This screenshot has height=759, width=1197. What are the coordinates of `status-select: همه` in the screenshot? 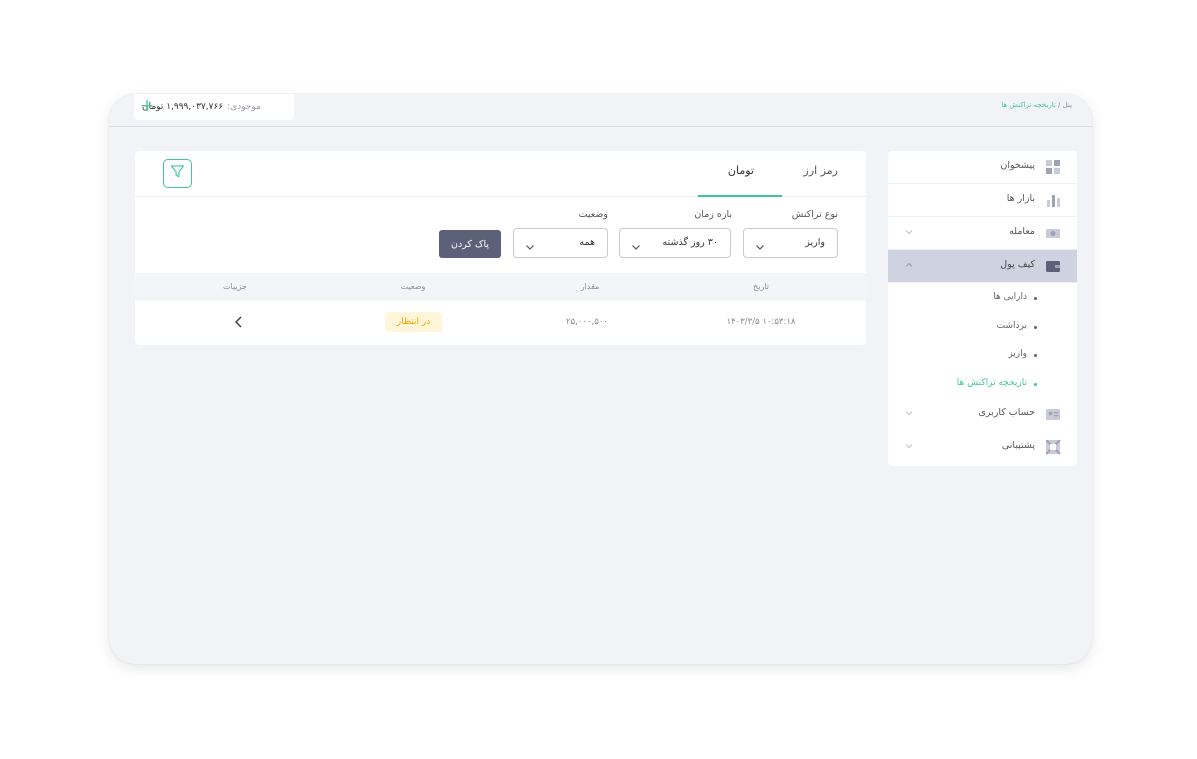 It's located at (560, 243).